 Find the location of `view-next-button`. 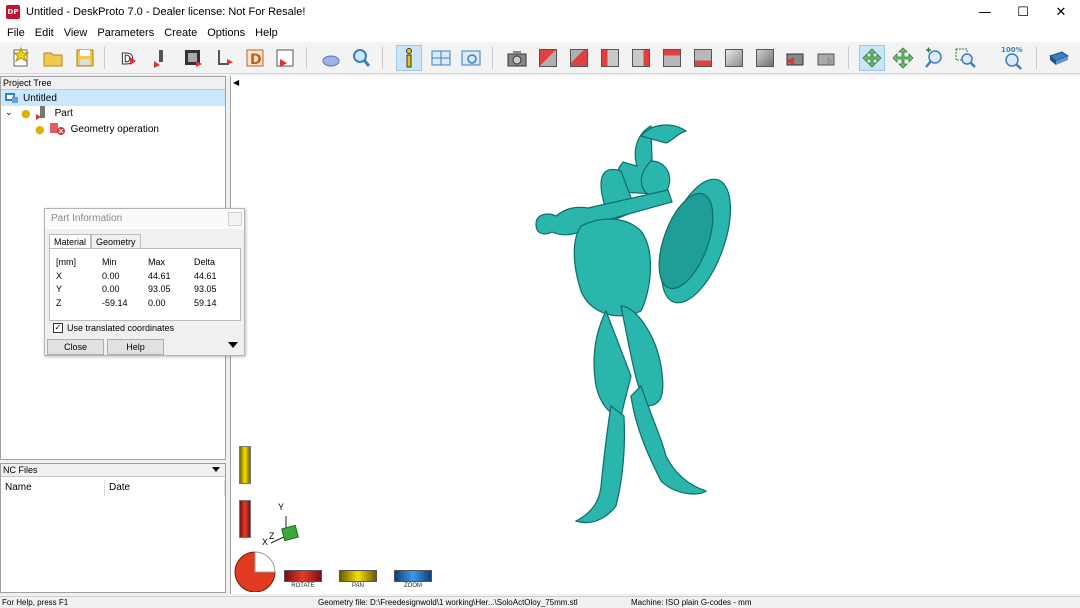

view-next-button is located at coordinates (826, 58).